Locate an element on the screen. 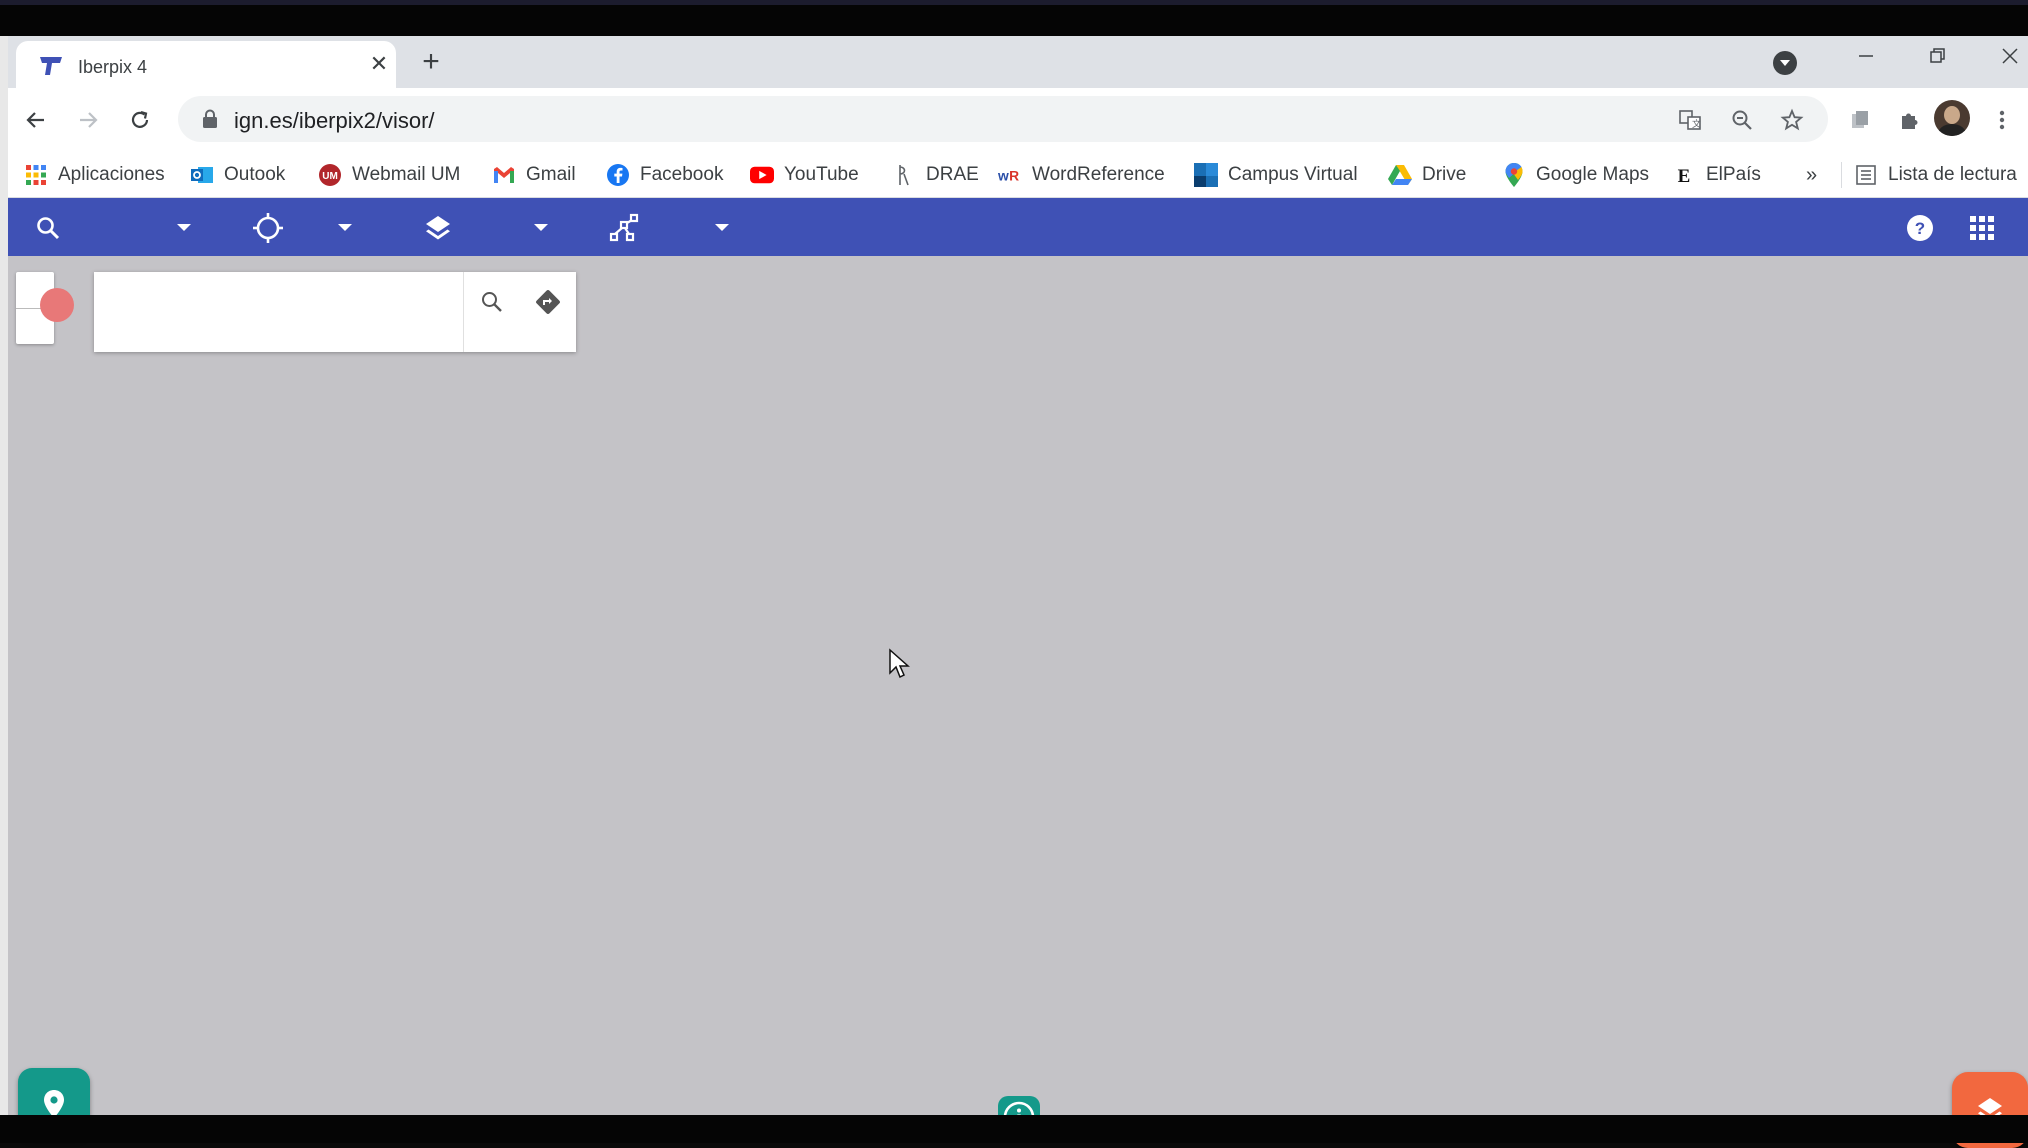  gmail-icon is located at coordinates (504, 175).